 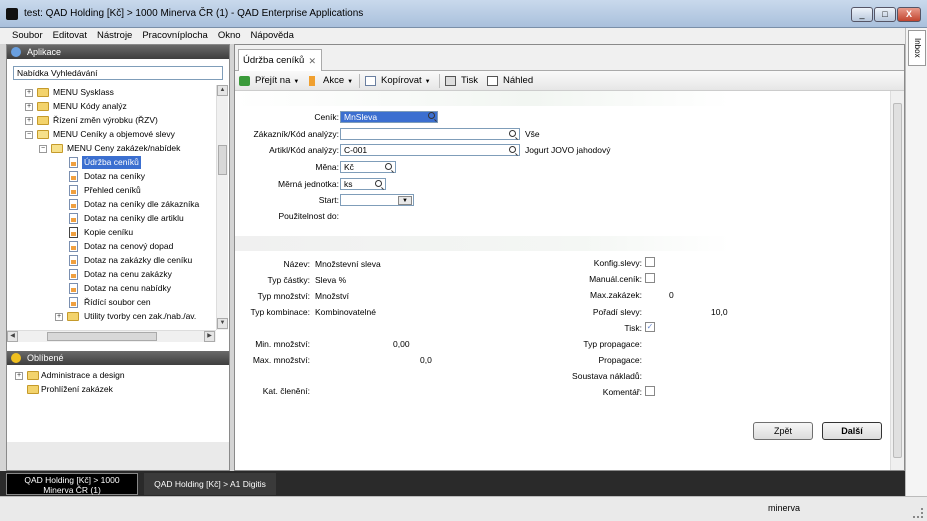 What do you see at coordinates (118, 52) in the screenshot?
I see `apps-header: Aplikace` at bounding box center [118, 52].